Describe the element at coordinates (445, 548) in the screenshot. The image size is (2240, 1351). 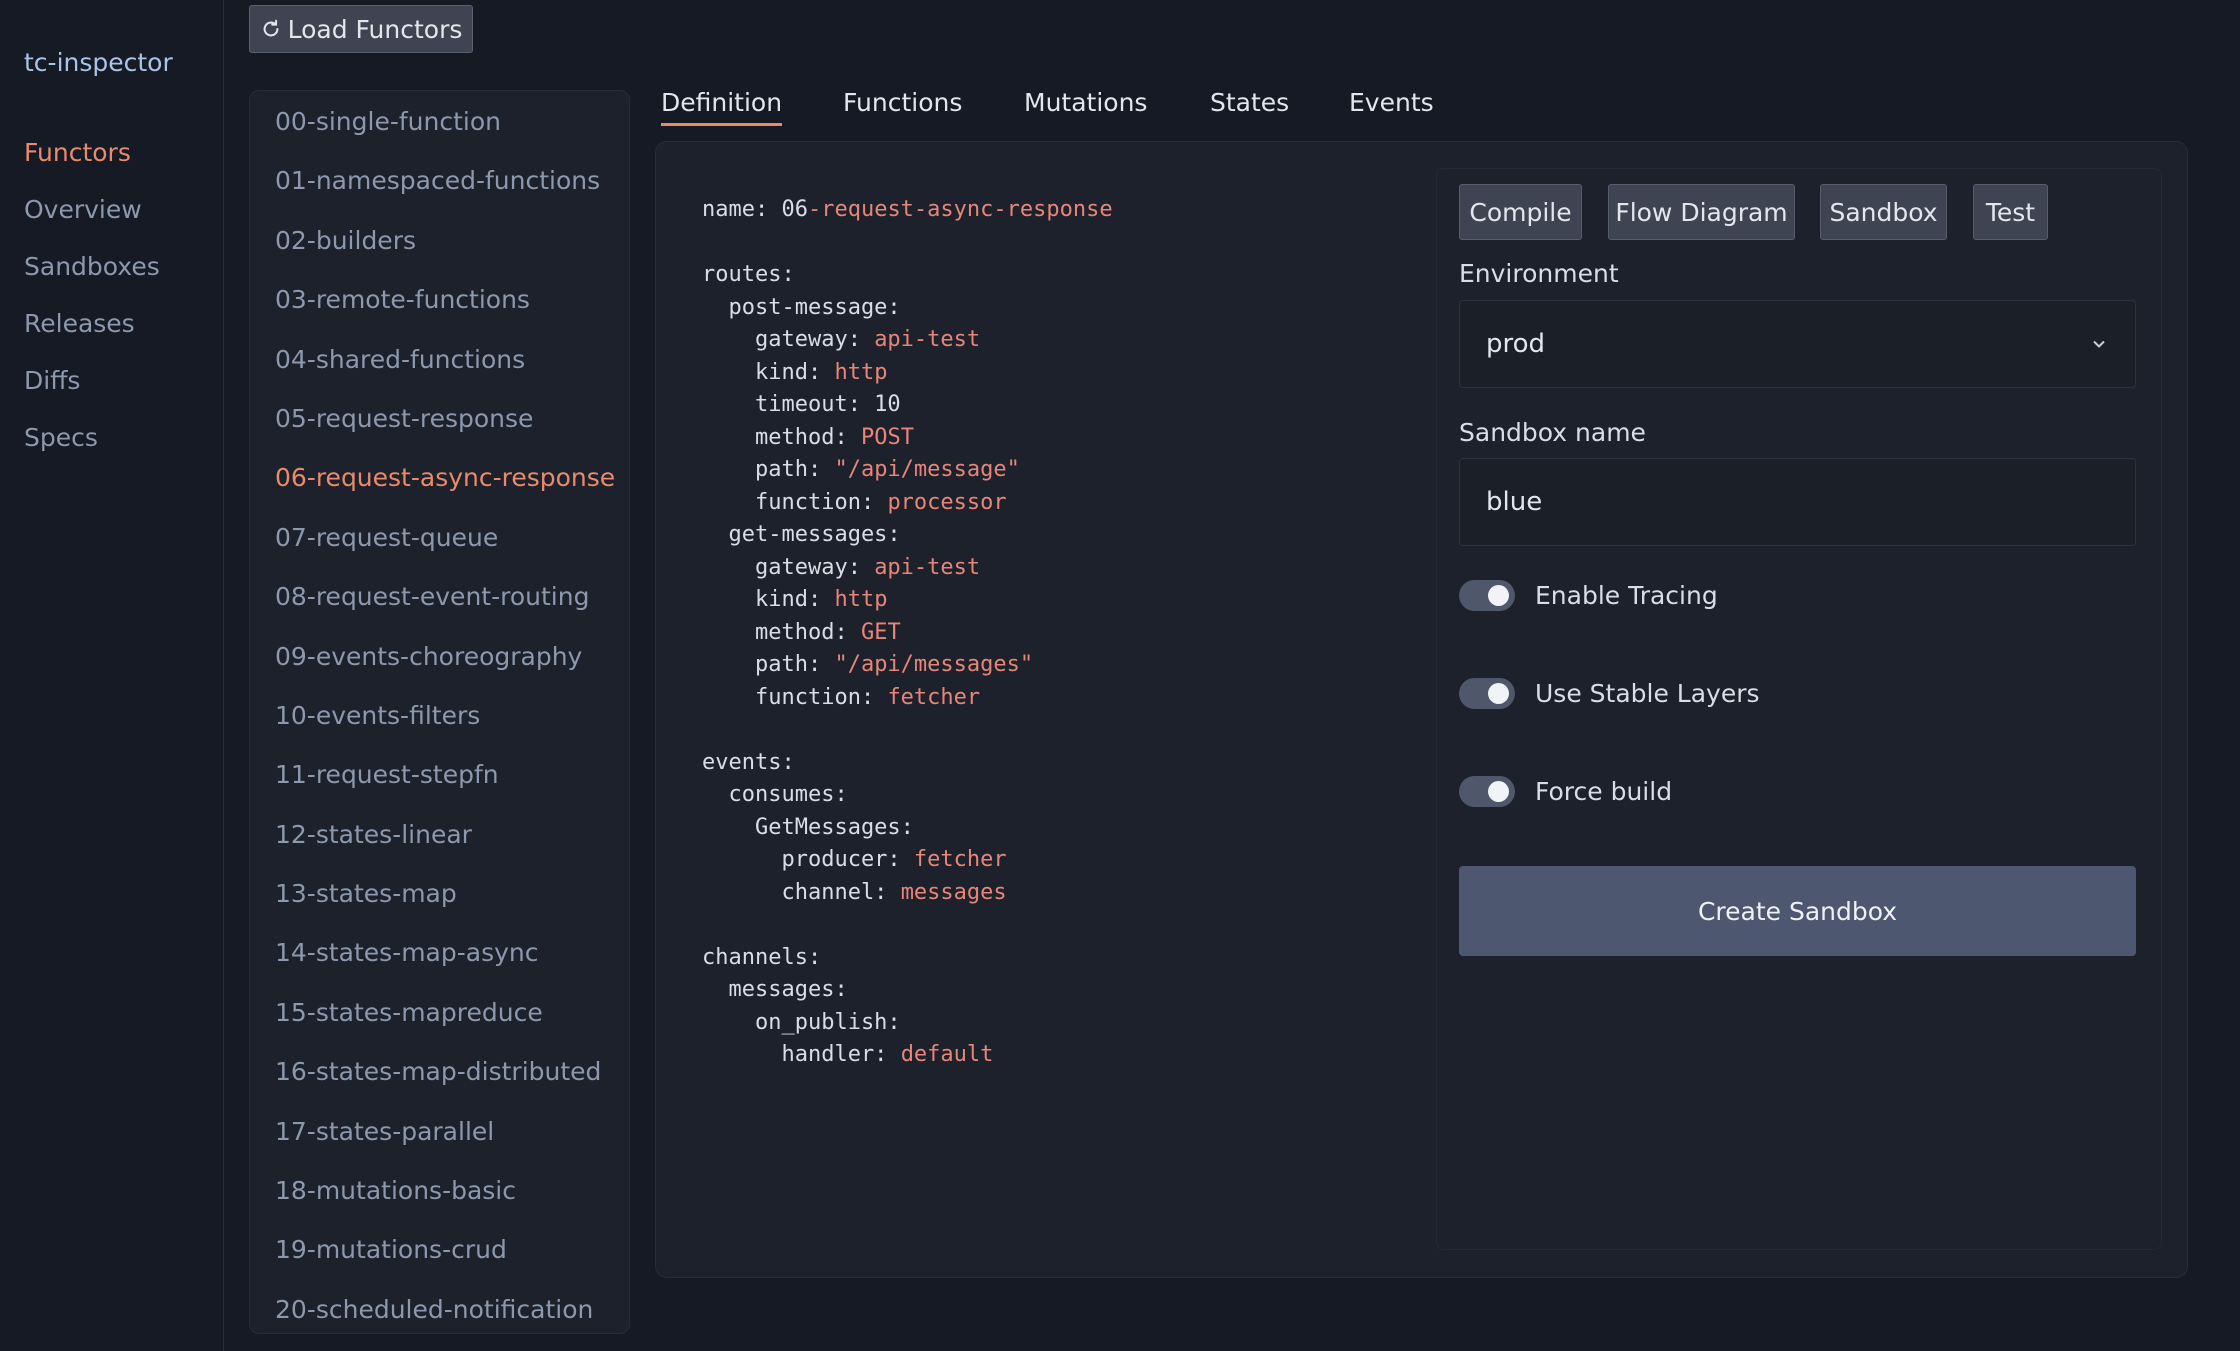
I see `functor-item: 07-request-queue` at that location.